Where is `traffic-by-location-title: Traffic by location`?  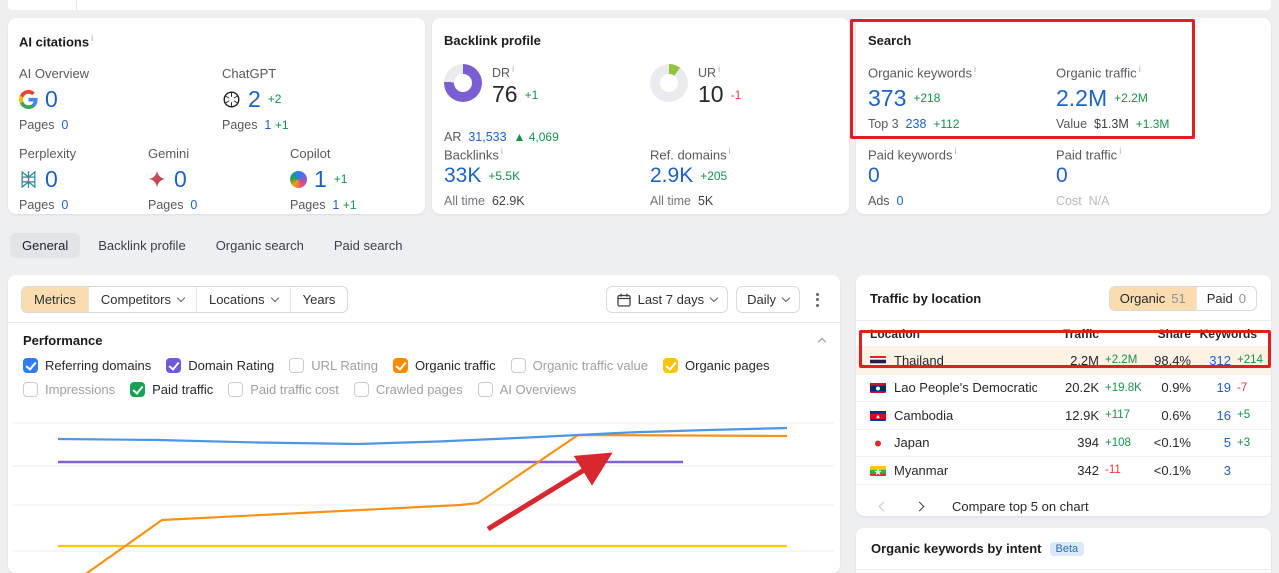 traffic-by-location-title: Traffic by location is located at coordinates (926, 298).